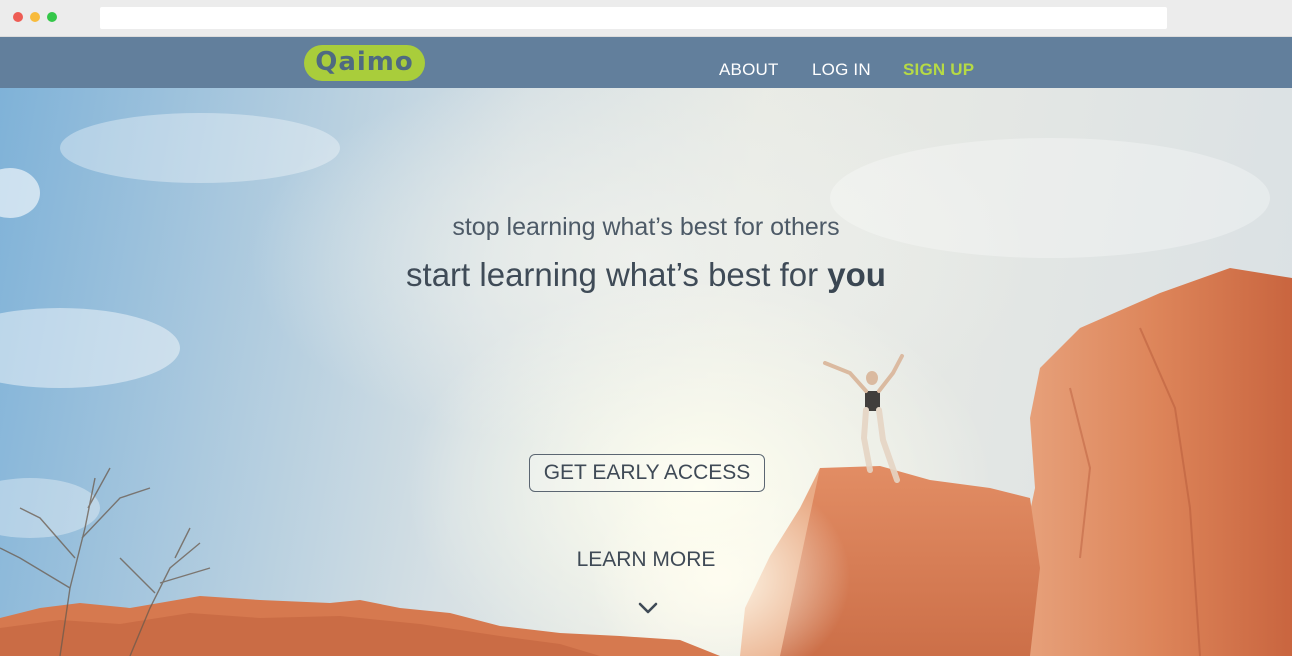  I want to click on top-navbar: Qaimo ABOUT LOG IN SIGN UP, so click(646, 62).